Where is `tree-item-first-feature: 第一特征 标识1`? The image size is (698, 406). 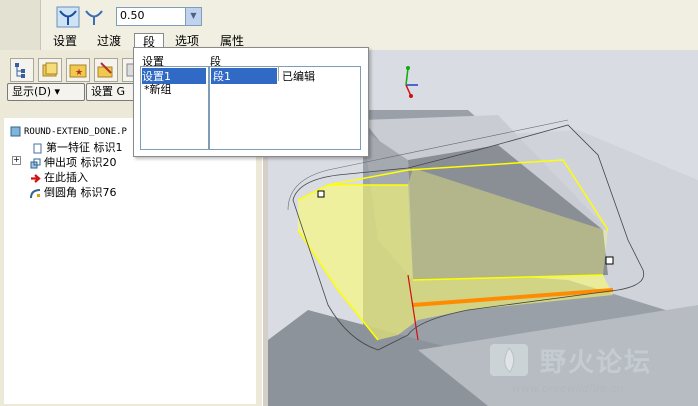 tree-item-first-feature: 第一特征 标识1 is located at coordinates (77, 147).